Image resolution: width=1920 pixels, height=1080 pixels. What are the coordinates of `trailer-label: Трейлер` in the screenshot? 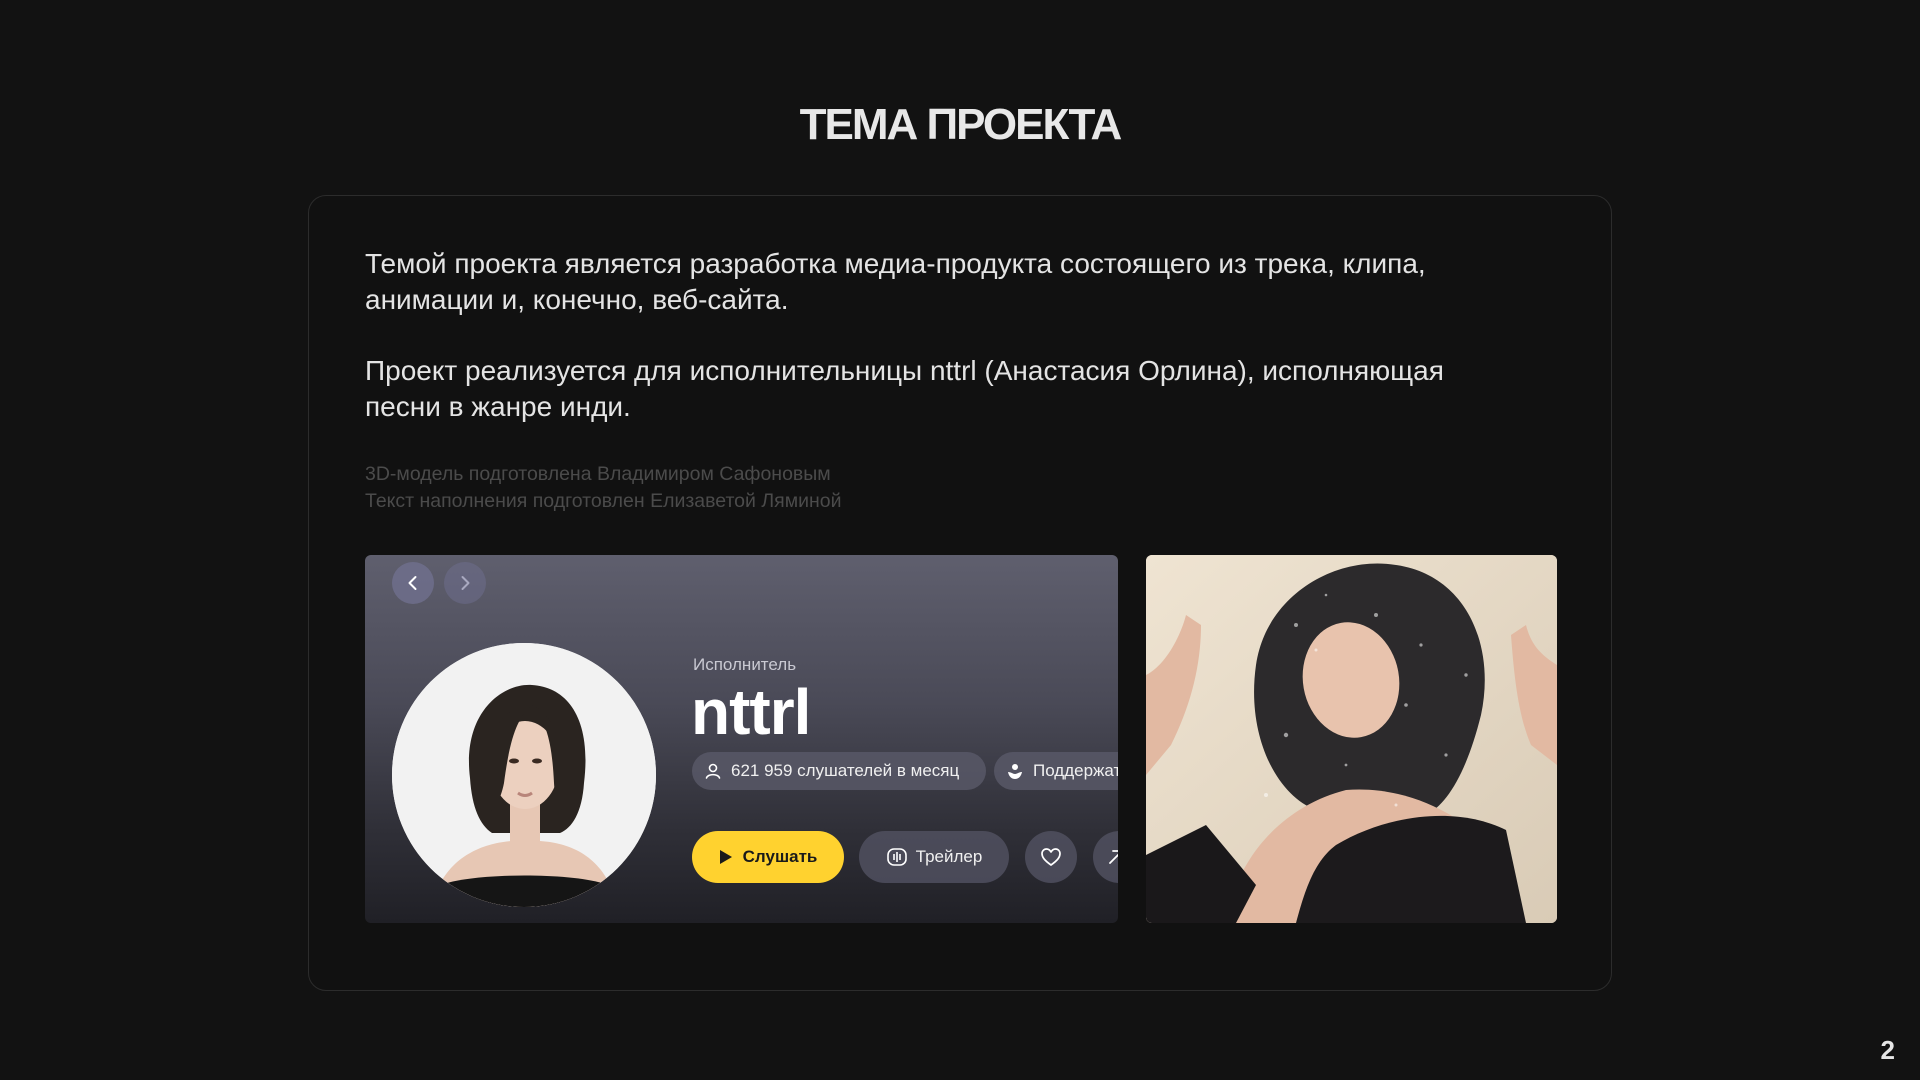 It's located at (949, 856).